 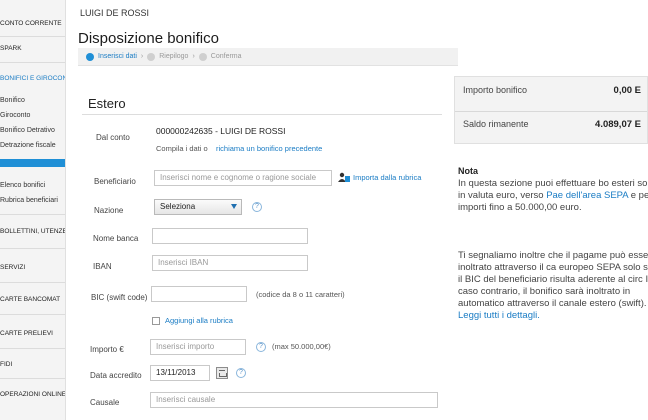 I want to click on sidebar-item-giroconto: Giroconto, so click(x=32, y=118).